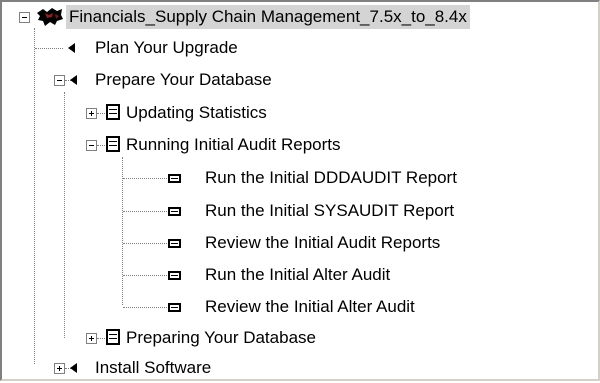  What do you see at coordinates (322, 243) in the screenshot?
I see `tree-item-label: Review the Initial Audit Reports` at bounding box center [322, 243].